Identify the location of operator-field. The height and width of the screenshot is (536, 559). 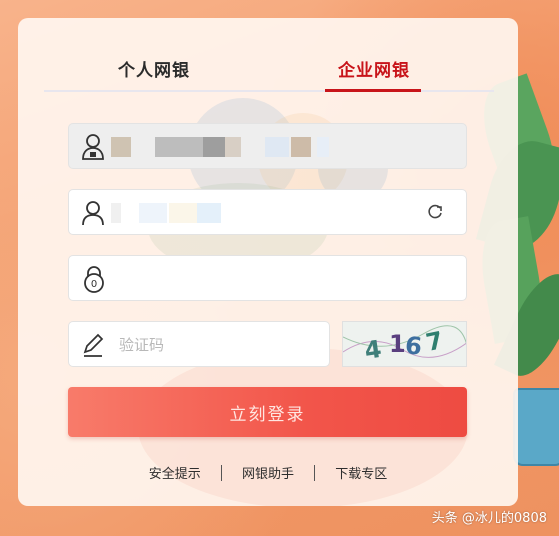
(267, 212).